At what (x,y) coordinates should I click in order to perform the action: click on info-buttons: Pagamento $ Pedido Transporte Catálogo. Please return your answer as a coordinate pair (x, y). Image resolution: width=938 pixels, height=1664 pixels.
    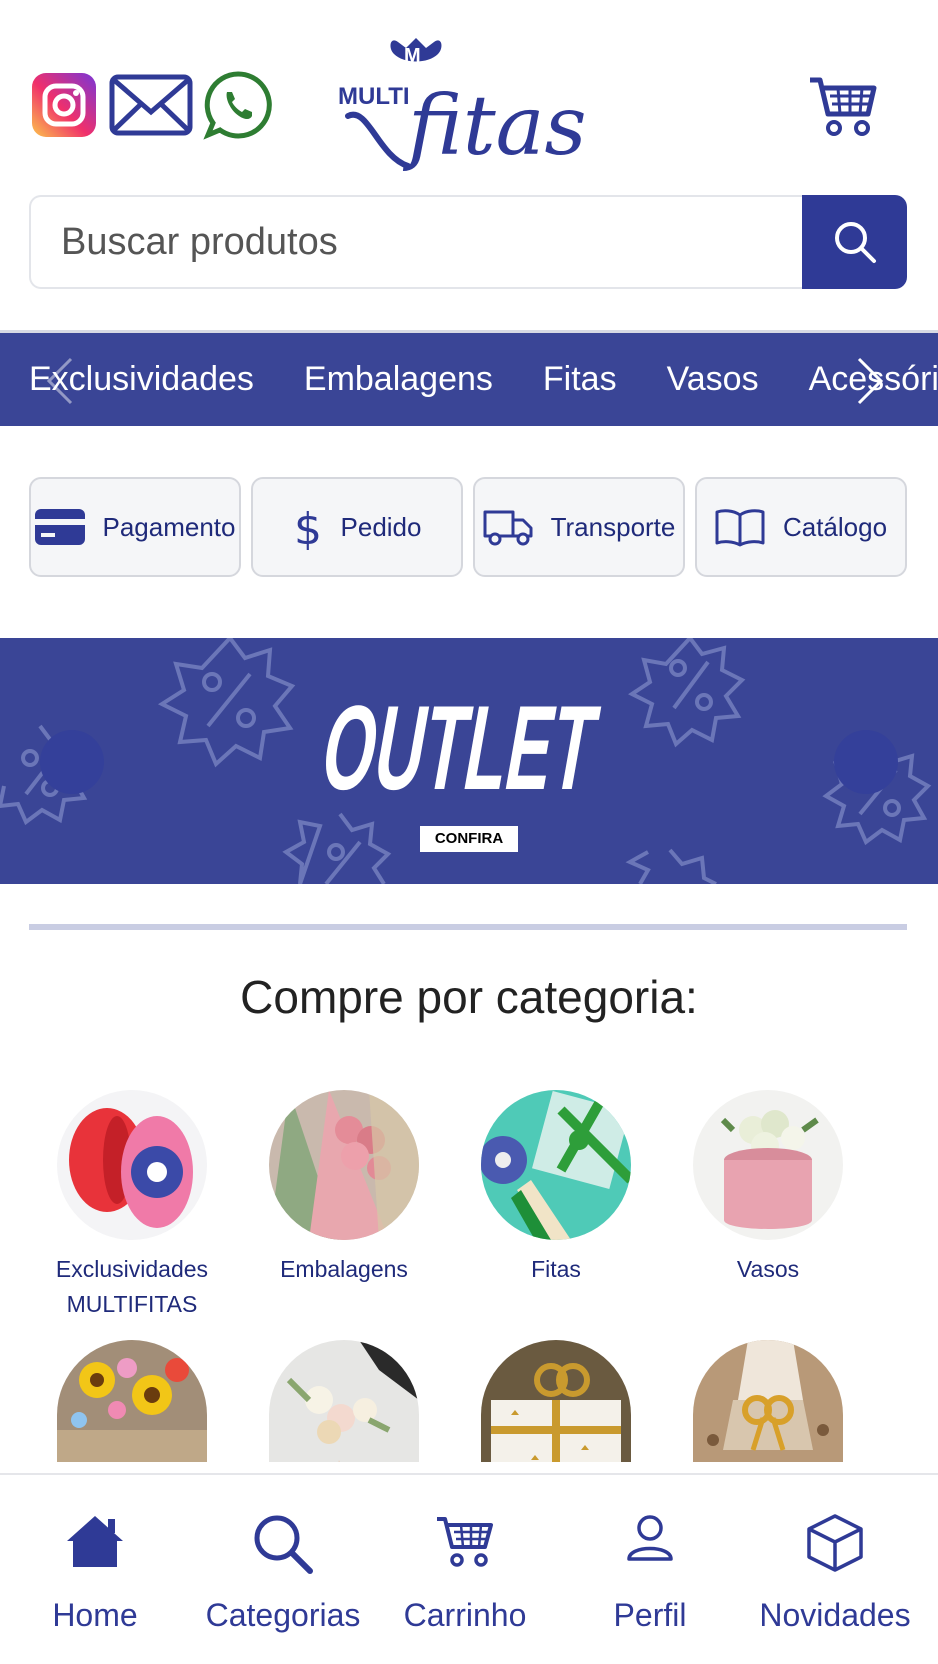
    Looking at the image, I should click on (468, 527).